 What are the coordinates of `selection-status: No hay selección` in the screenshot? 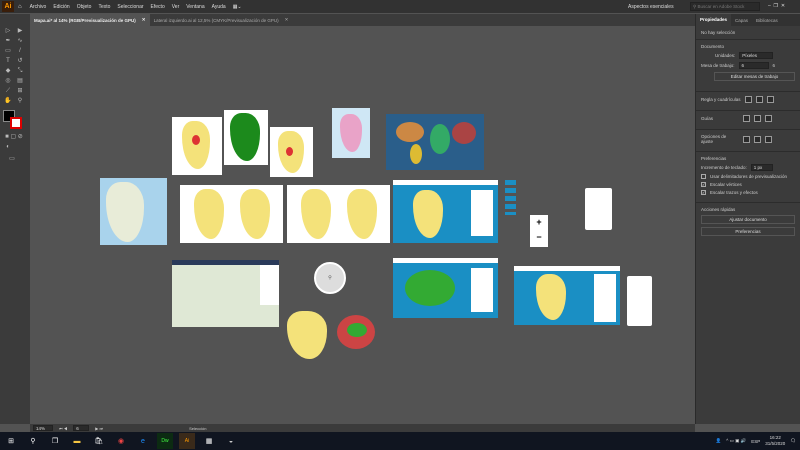 It's located at (718, 32).